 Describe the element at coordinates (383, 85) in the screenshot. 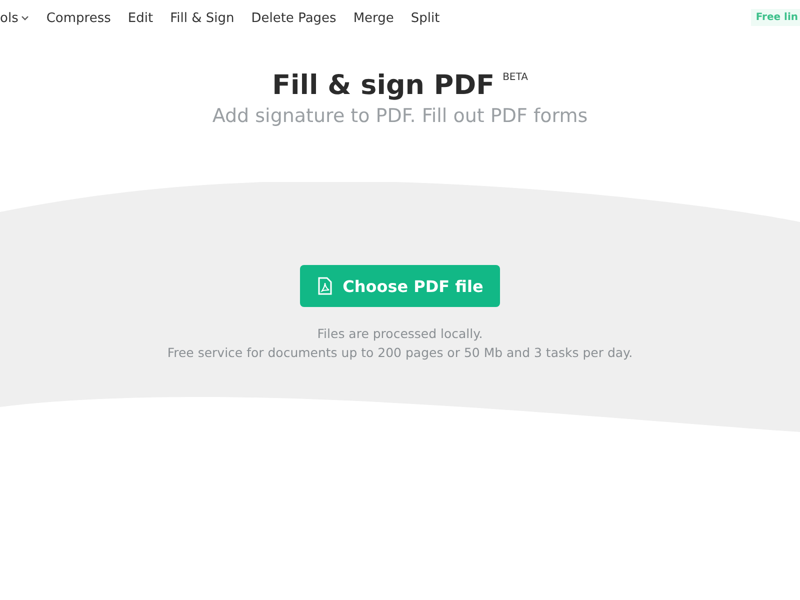

I see `page-title: Fill & sign PDF` at that location.